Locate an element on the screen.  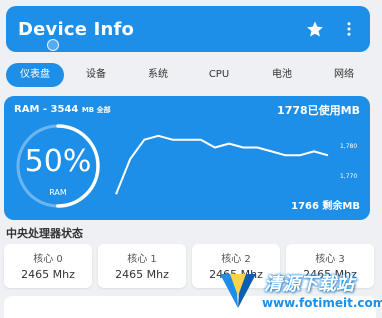
cpu-section-title: 中央处理器状态 is located at coordinates (44, 233).